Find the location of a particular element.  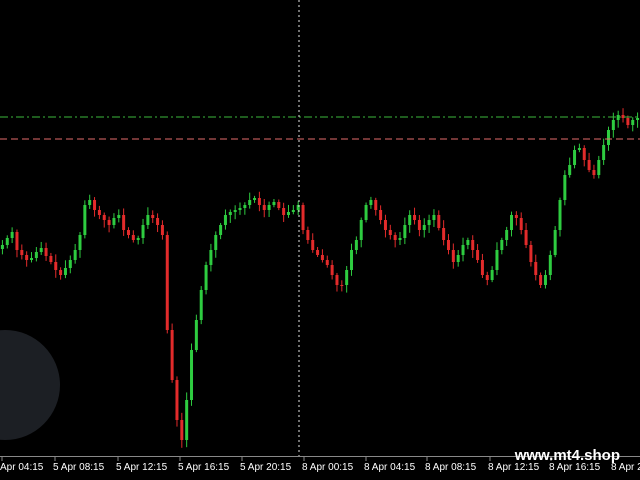

time-axis-label: 5 Apr 16:15 is located at coordinates (204, 467).